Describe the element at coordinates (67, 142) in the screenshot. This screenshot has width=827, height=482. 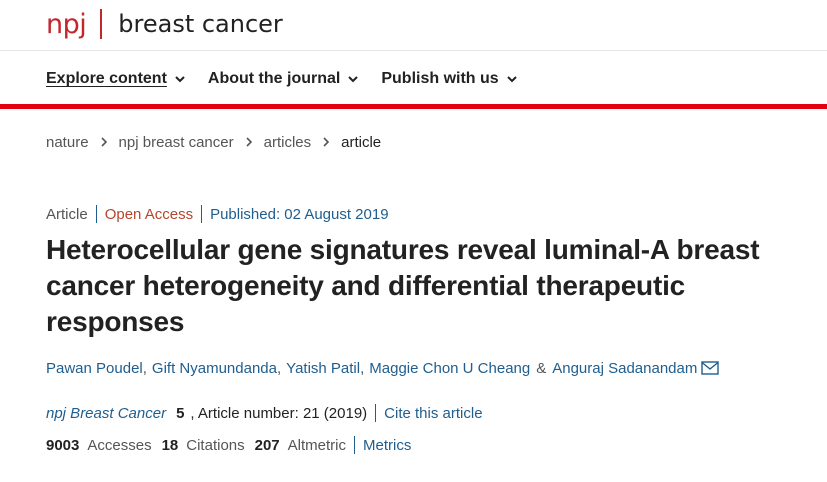
I see `breadcrumb-nature: nature` at that location.